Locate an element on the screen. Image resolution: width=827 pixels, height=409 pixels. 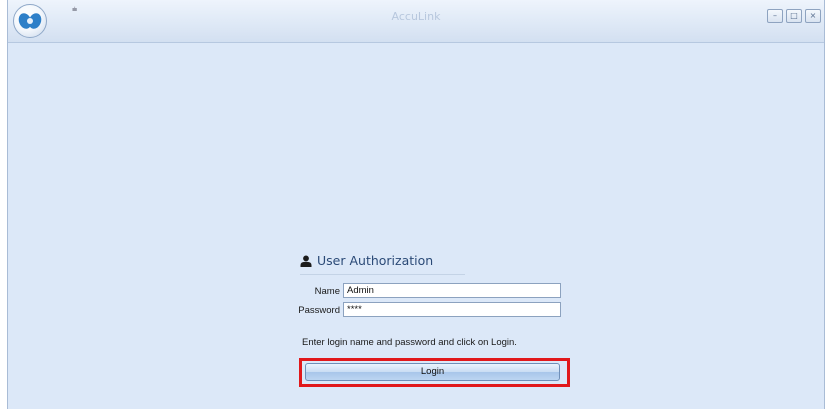
maximize-icon: □ is located at coordinates (794, 15).